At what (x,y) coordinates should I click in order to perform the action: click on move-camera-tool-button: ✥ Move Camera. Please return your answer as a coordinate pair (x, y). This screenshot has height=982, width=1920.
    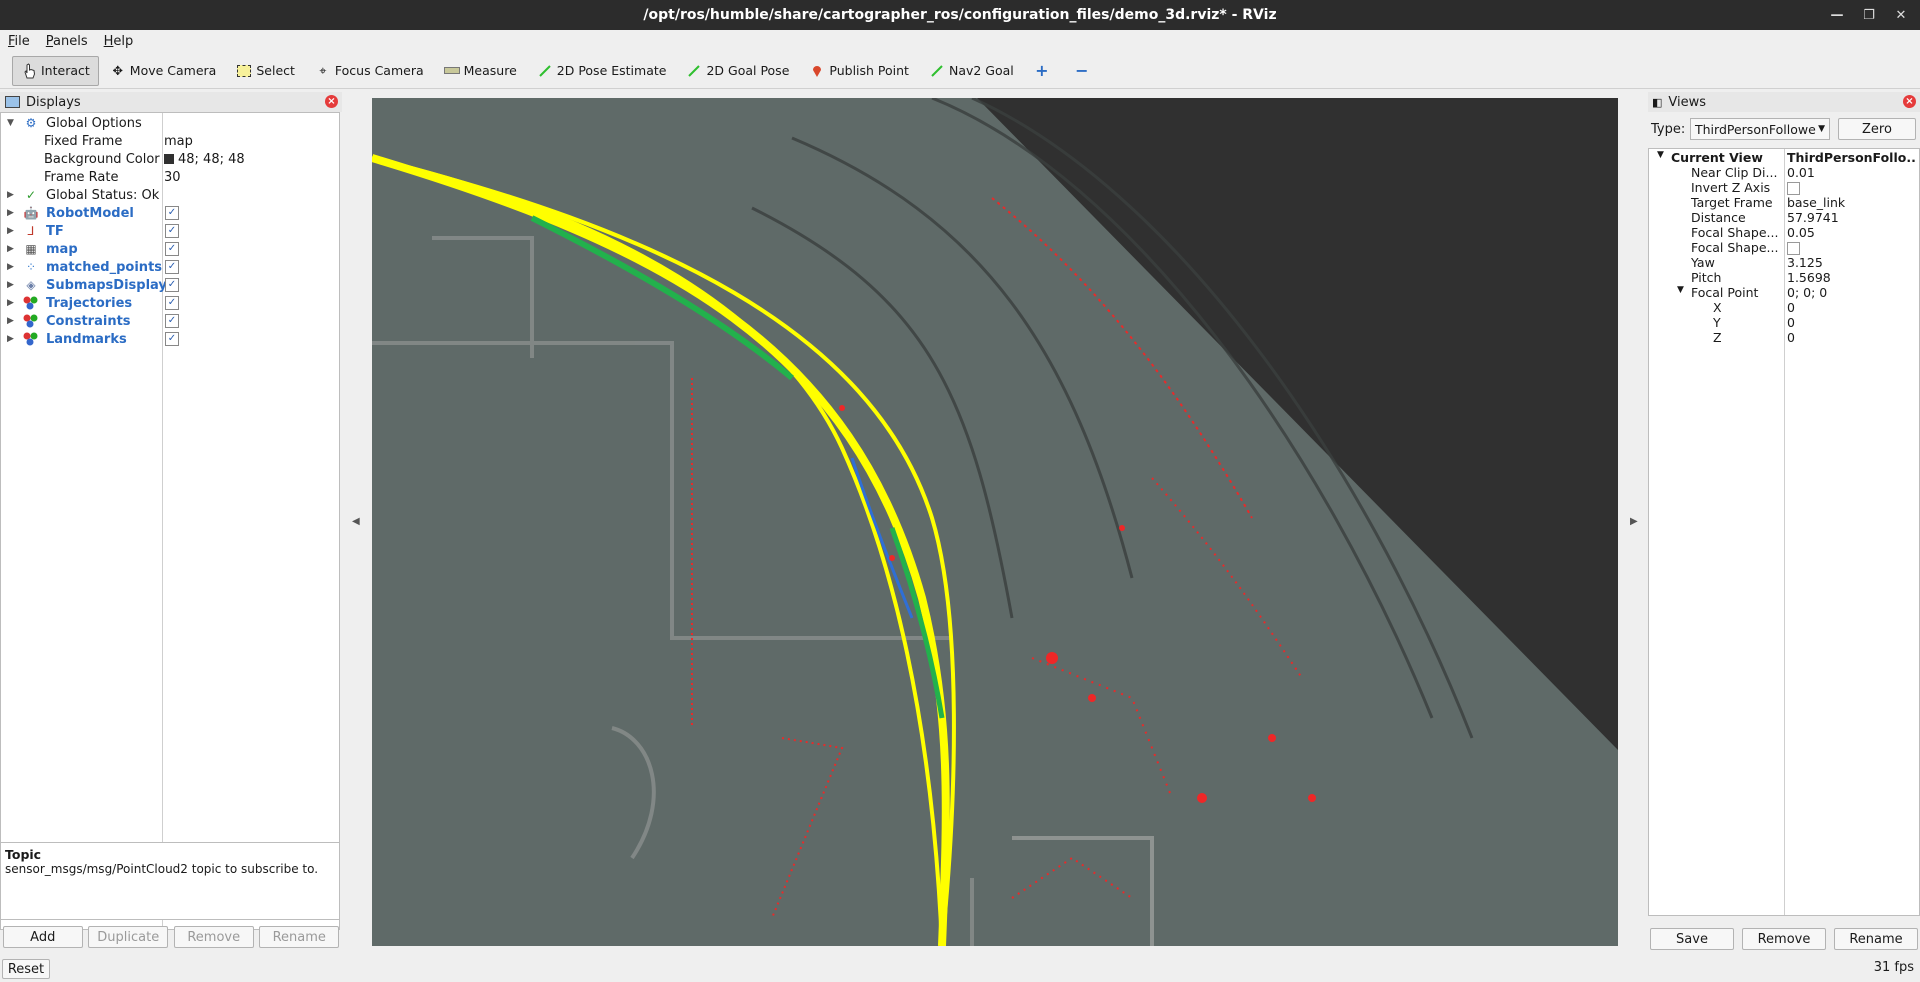
    Looking at the image, I should click on (163, 71).